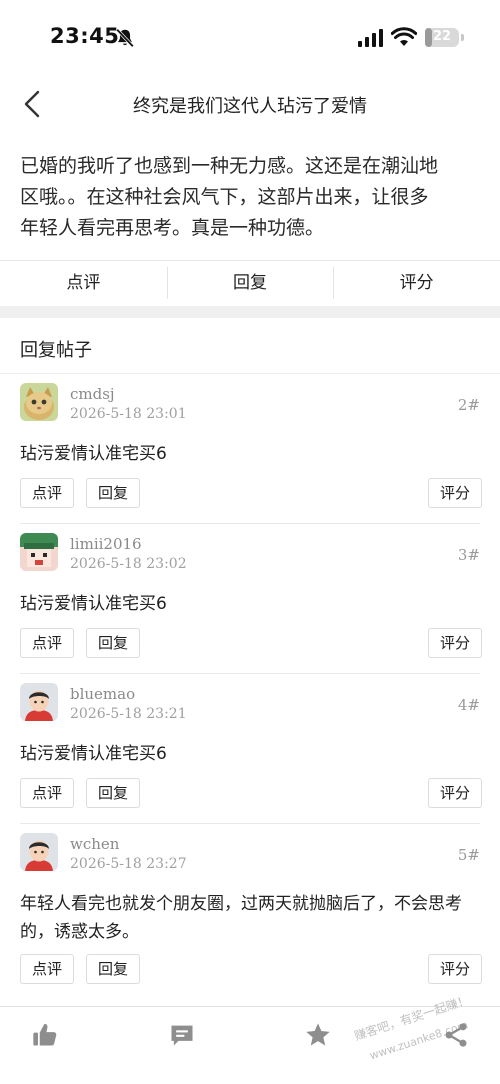  Describe the element at coordinates (85, 36) in the screenshot. I see `status-time: 23:45` at that location.